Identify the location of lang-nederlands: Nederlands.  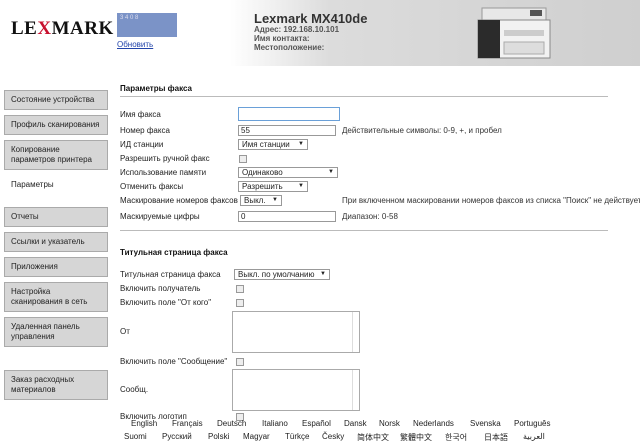
(433, 423).